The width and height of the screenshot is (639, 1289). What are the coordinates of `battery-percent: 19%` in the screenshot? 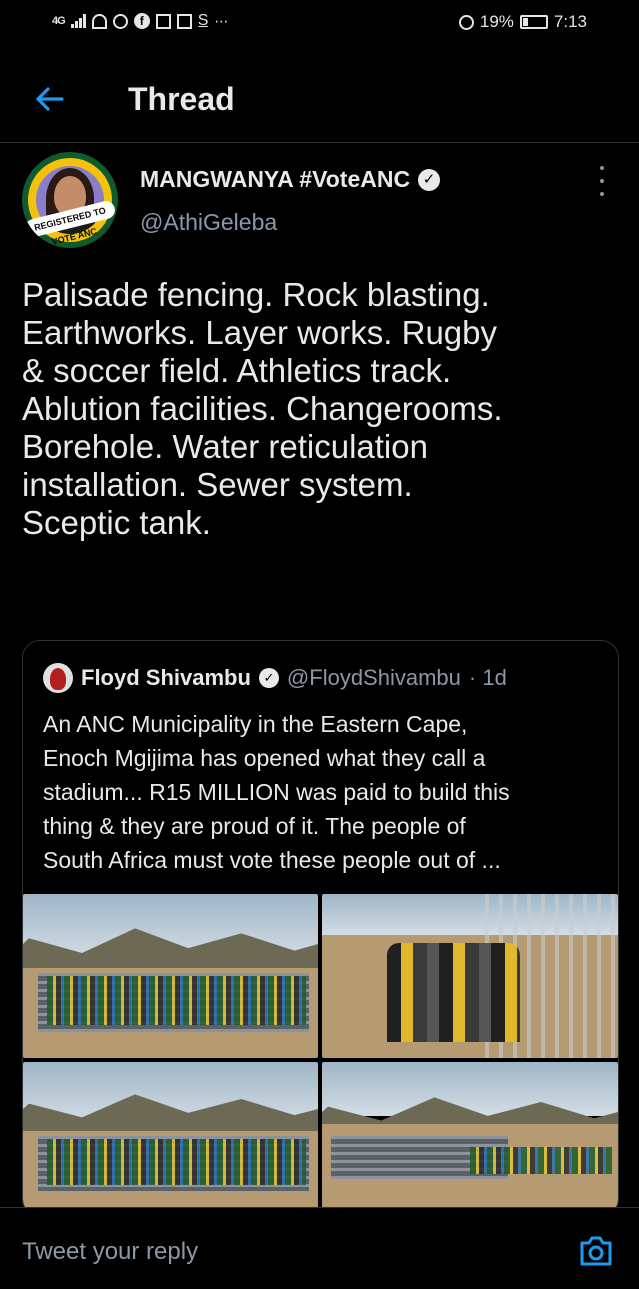 It's located at (496, 21).